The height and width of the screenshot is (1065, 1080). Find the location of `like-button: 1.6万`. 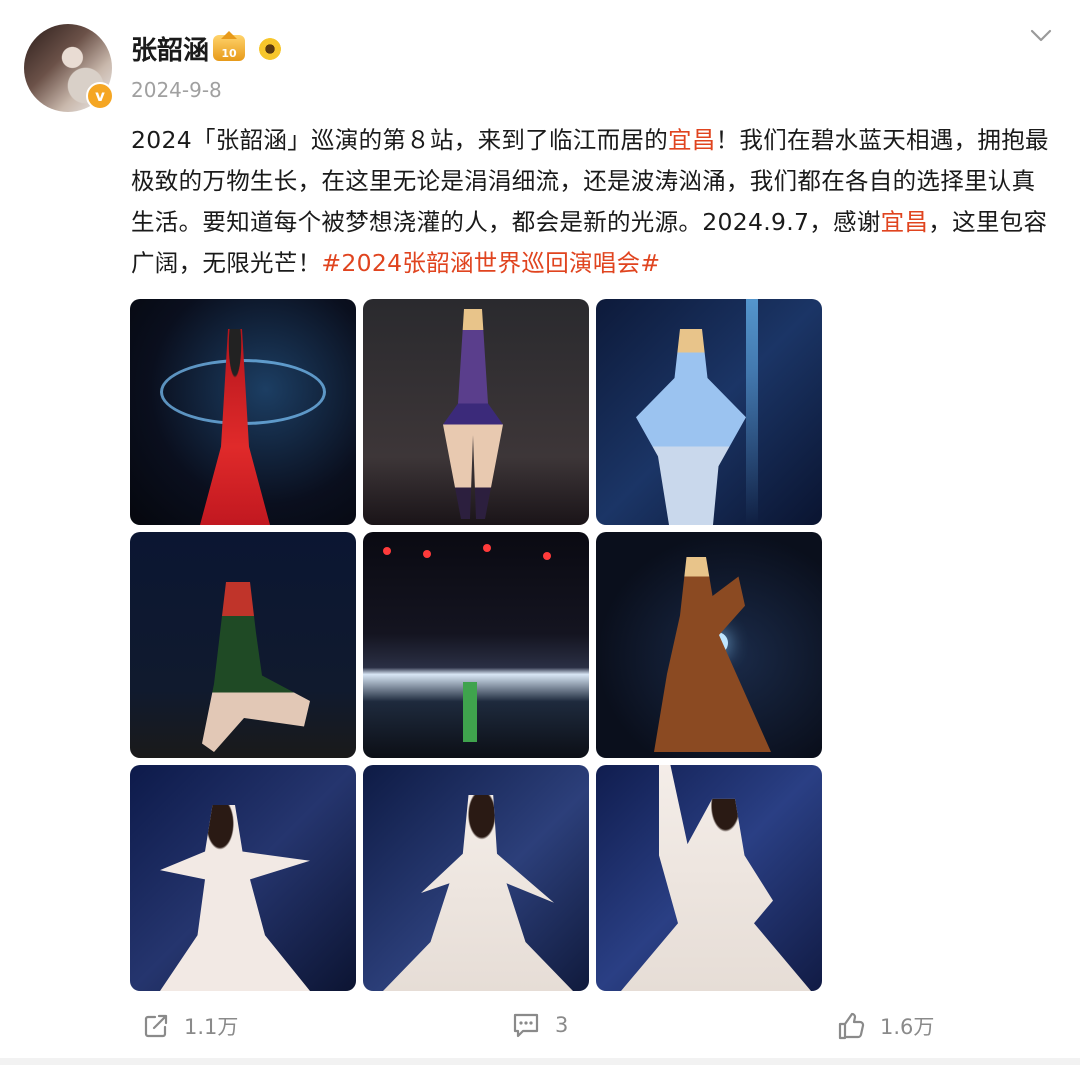

like-button: 1.6万 is located at coordinates (885, 1026).